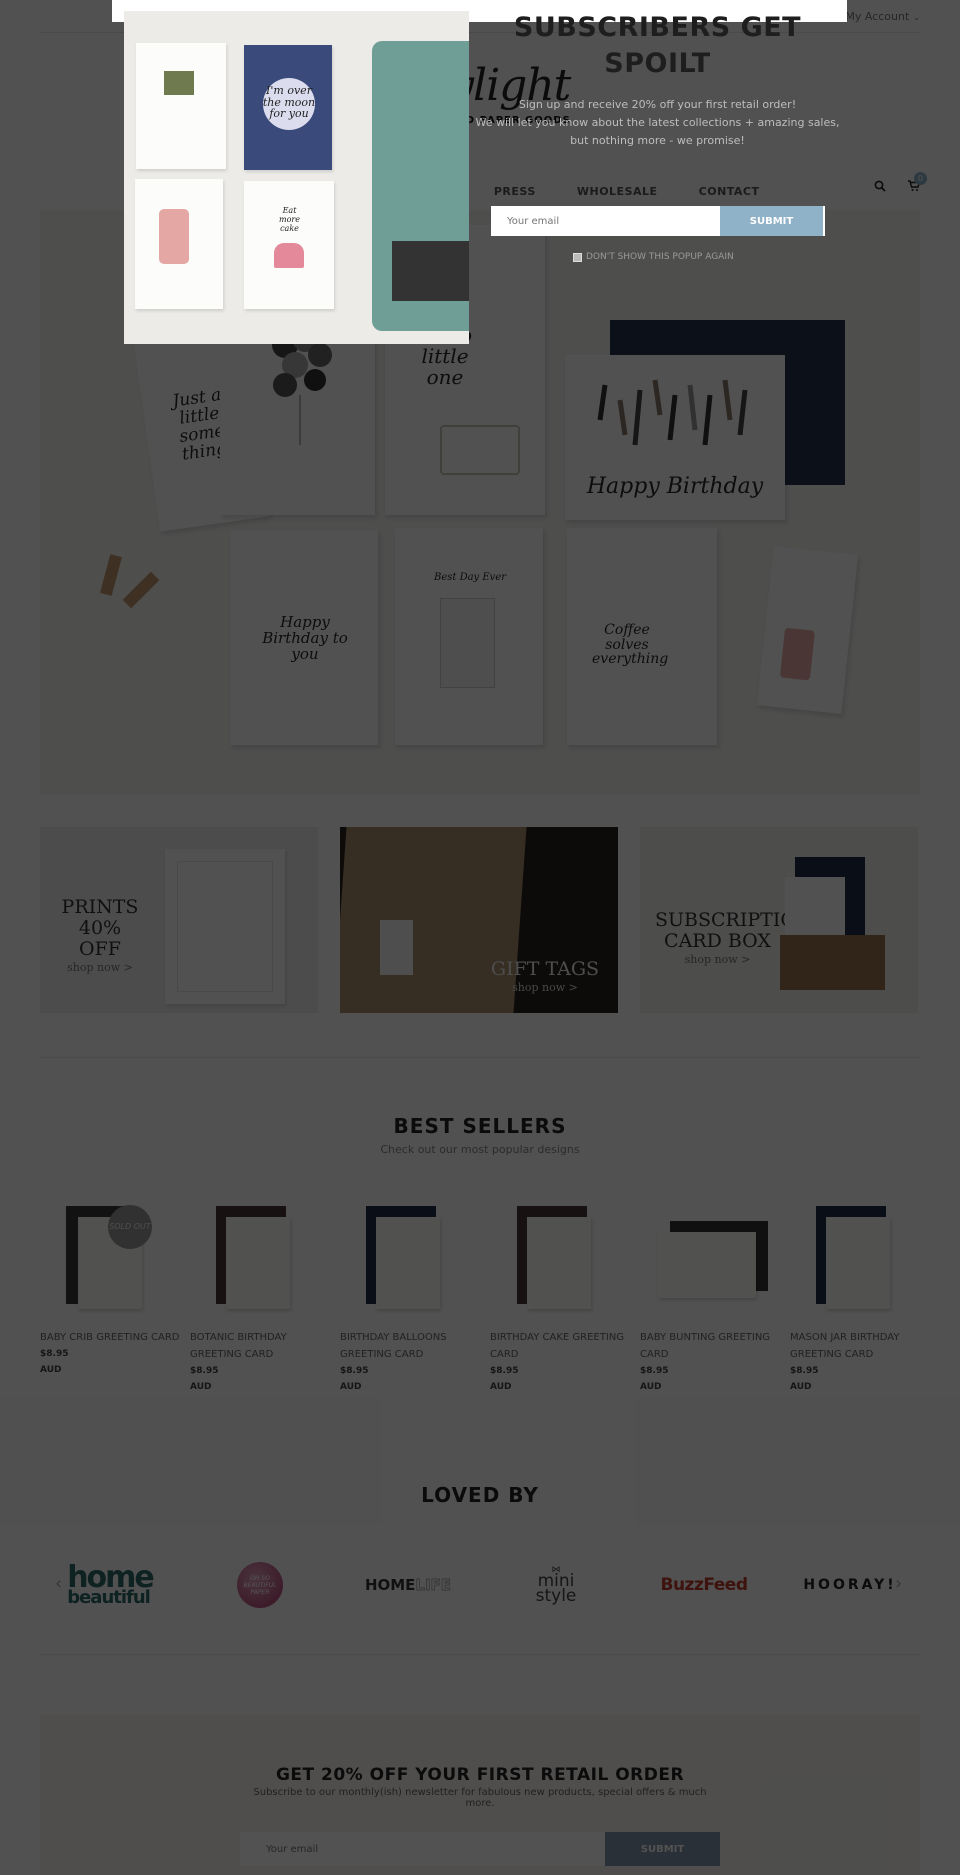 The height and width of the screenshot is (1875, 960). What do you see at coordinates (772, 221) in the screenshot?
I see `popup-submit-button: SUBMIT` at bounding box center [772, 221].